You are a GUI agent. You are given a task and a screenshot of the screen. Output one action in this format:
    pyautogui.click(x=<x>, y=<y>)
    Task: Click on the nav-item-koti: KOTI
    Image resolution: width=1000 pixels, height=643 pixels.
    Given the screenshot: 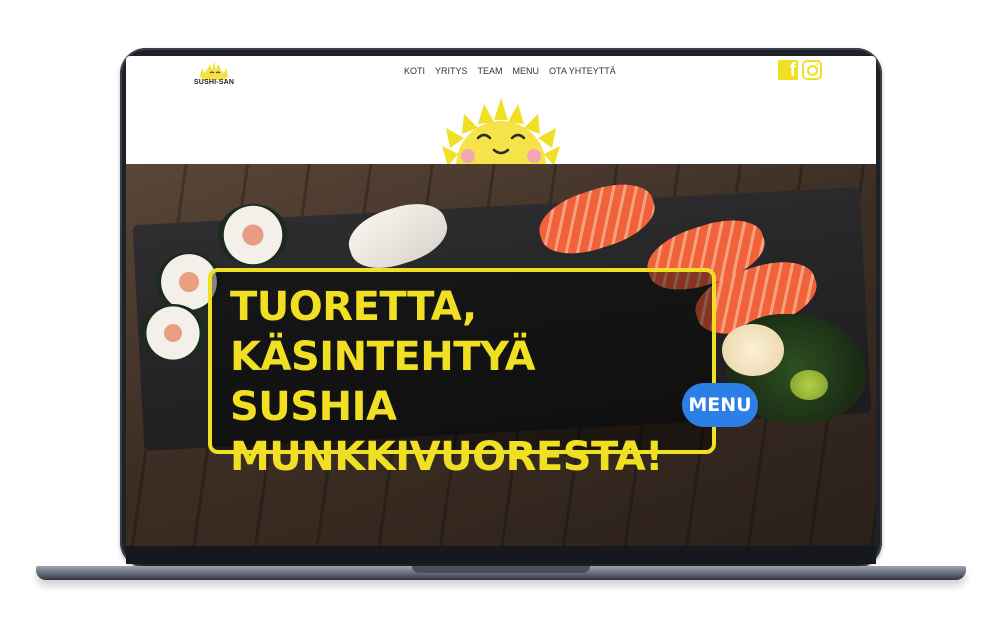 What is the action you would take?
    pyautogui.click(x=414, y=71)
    